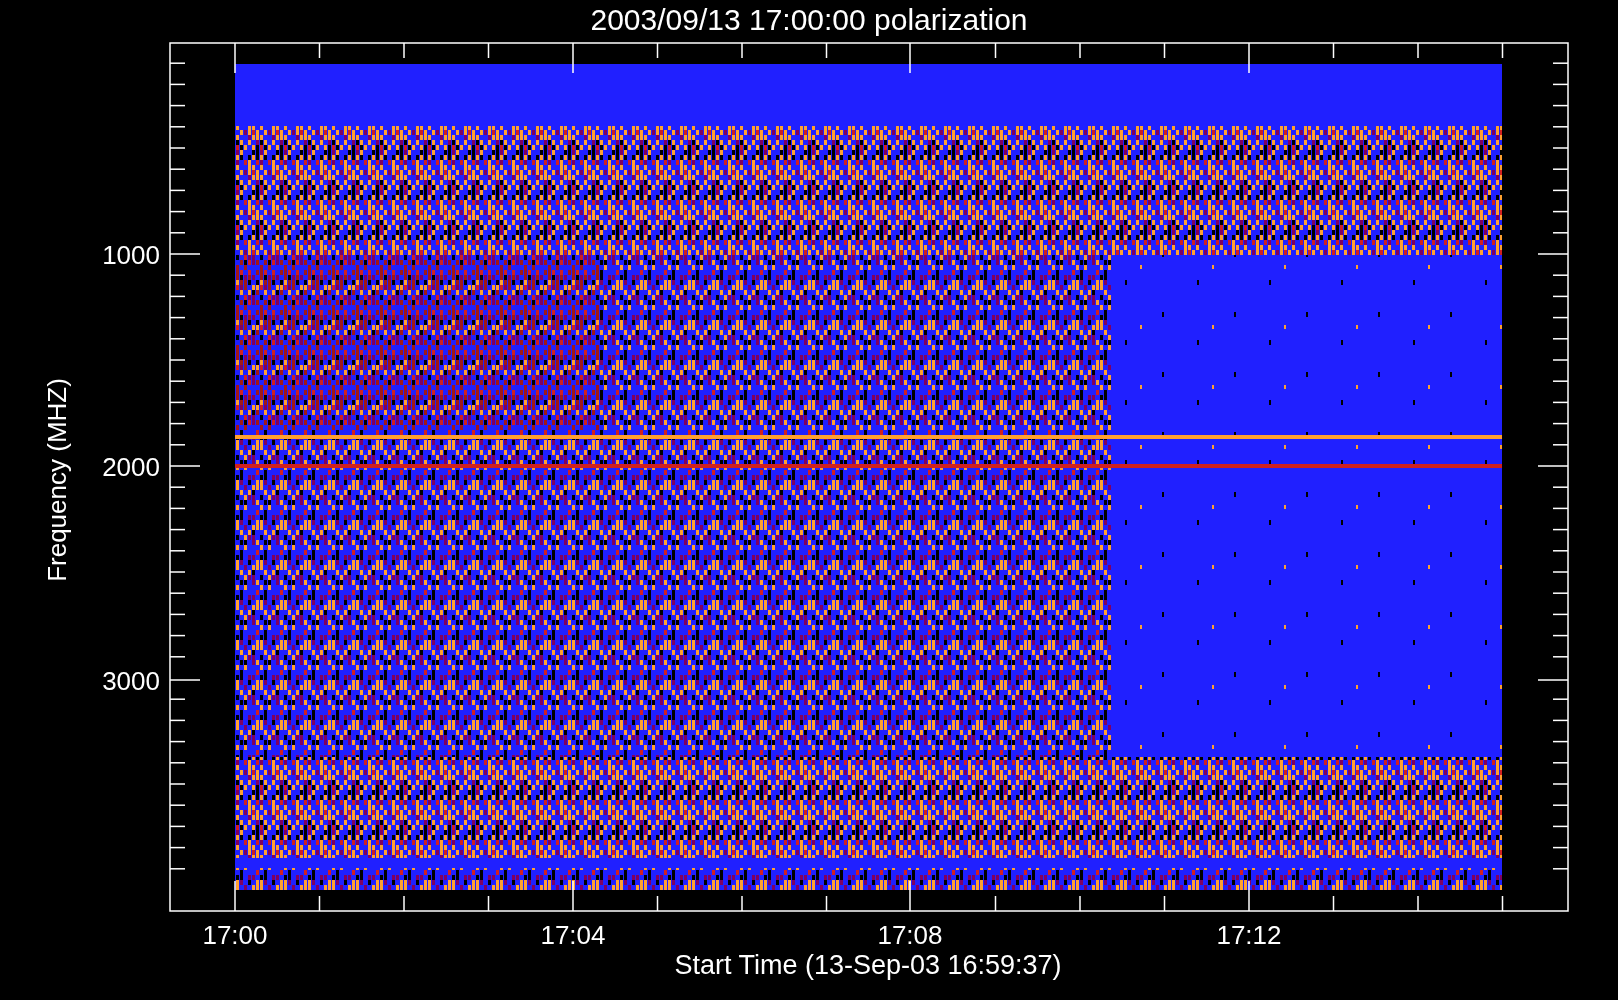 Image resolution: width=1618 pixels, height=1000 pixels. I want to click on y-axis-label: Frequency (MHZ), so click(57, 480).